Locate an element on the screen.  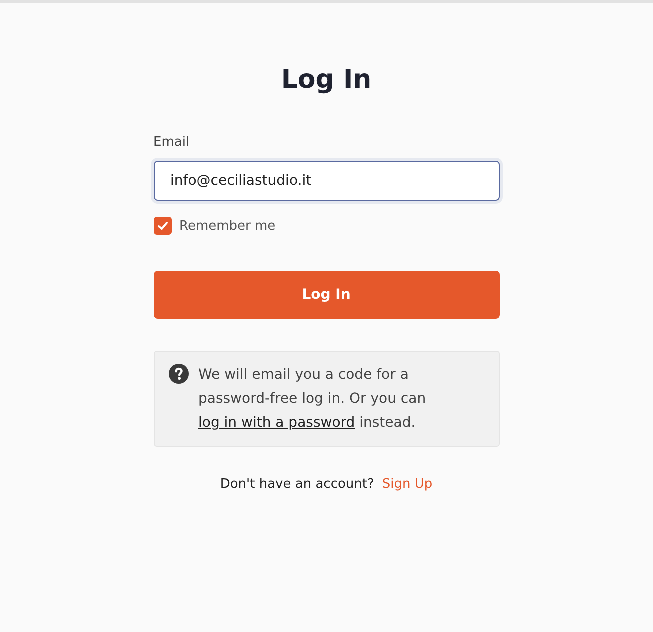
help-icon is located at coordinates (178, 374).